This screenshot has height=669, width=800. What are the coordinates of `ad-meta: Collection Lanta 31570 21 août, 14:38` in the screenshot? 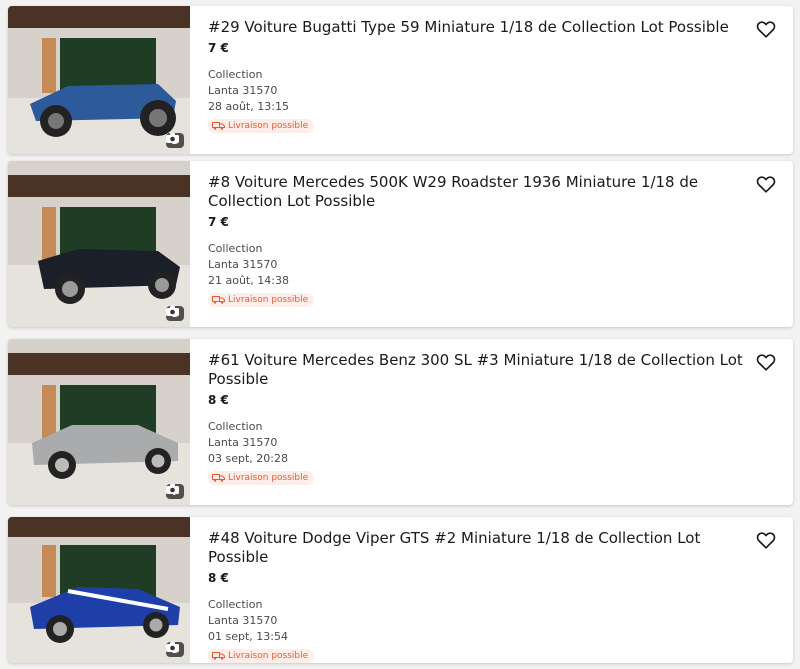 It's located at (475, 265).